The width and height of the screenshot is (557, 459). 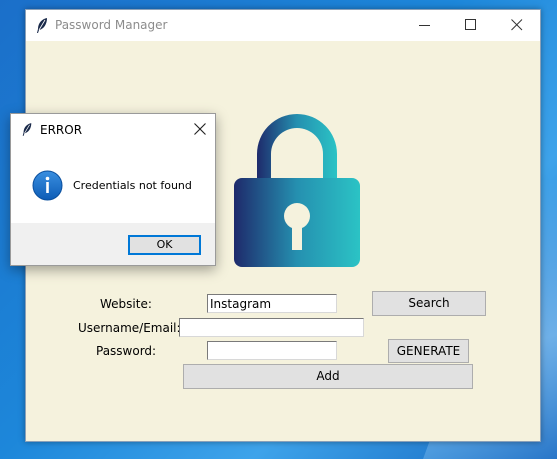 I want to click on add-button: Add, so click(x=328, y=376).